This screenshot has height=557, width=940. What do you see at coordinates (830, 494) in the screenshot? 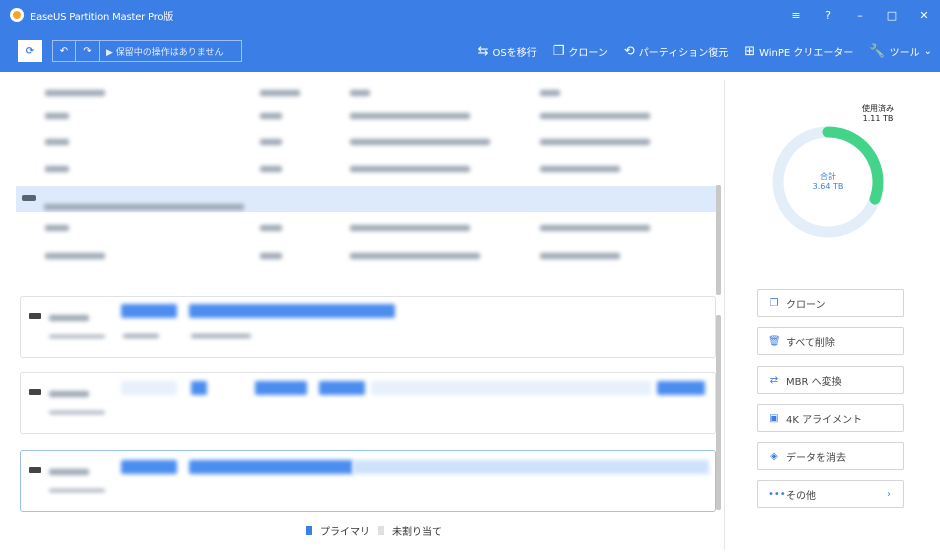
I see `more-button: ••• その他 ›` at bounding box center [830, 494].